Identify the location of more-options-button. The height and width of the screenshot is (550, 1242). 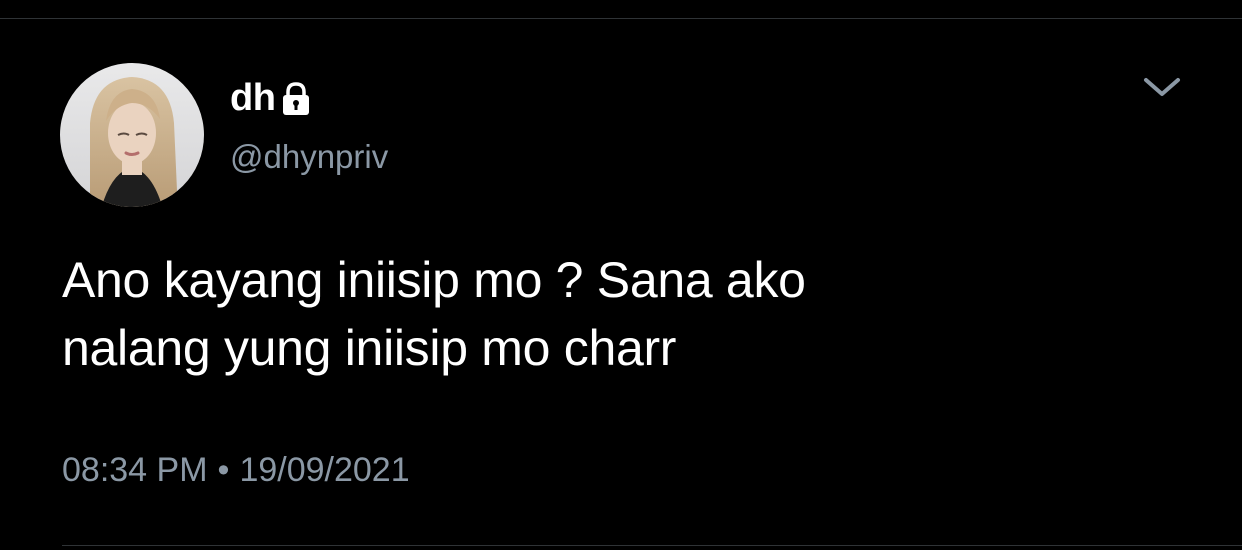
(1162, 88).